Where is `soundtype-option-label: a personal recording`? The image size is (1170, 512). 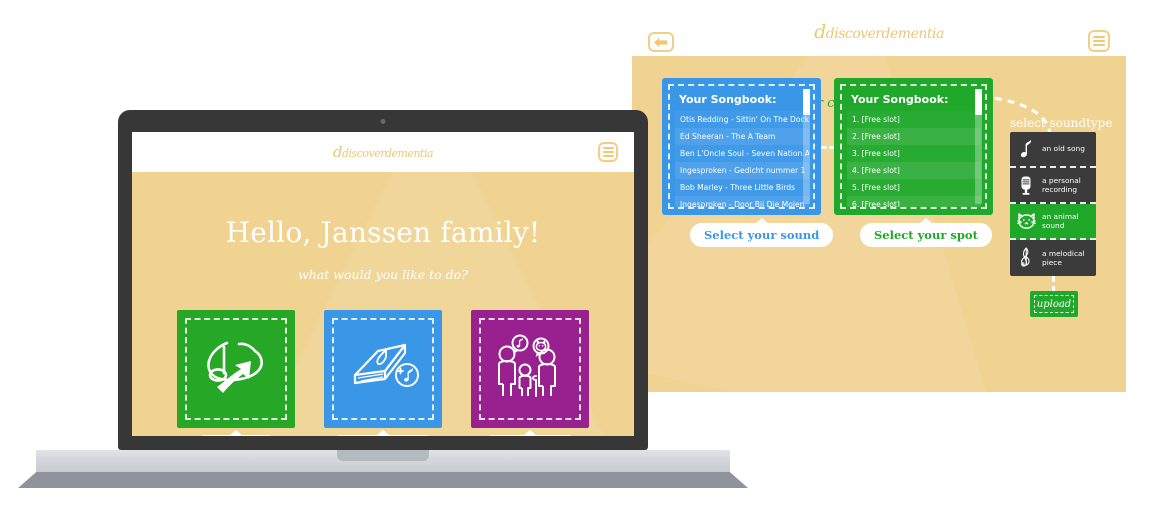 soundtype-option-label: a personal recording is located at coordinates (1061, 184).